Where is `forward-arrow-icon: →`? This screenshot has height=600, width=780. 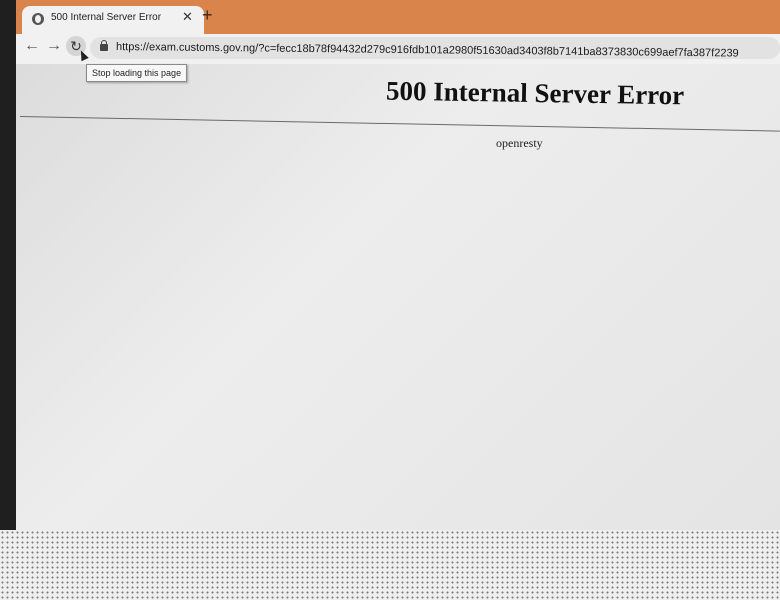 forward-arrow-icon: → is located at coordinates (54, 46).